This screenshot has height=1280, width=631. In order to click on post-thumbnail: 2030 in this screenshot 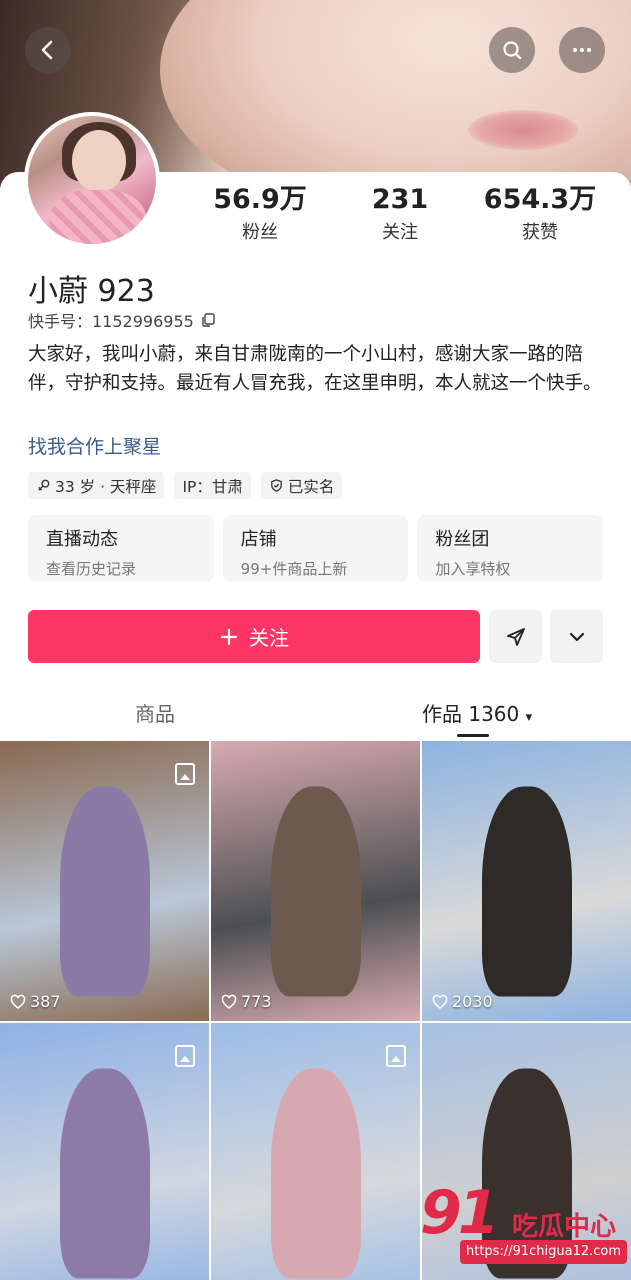, I will do `click(526, 881)`.